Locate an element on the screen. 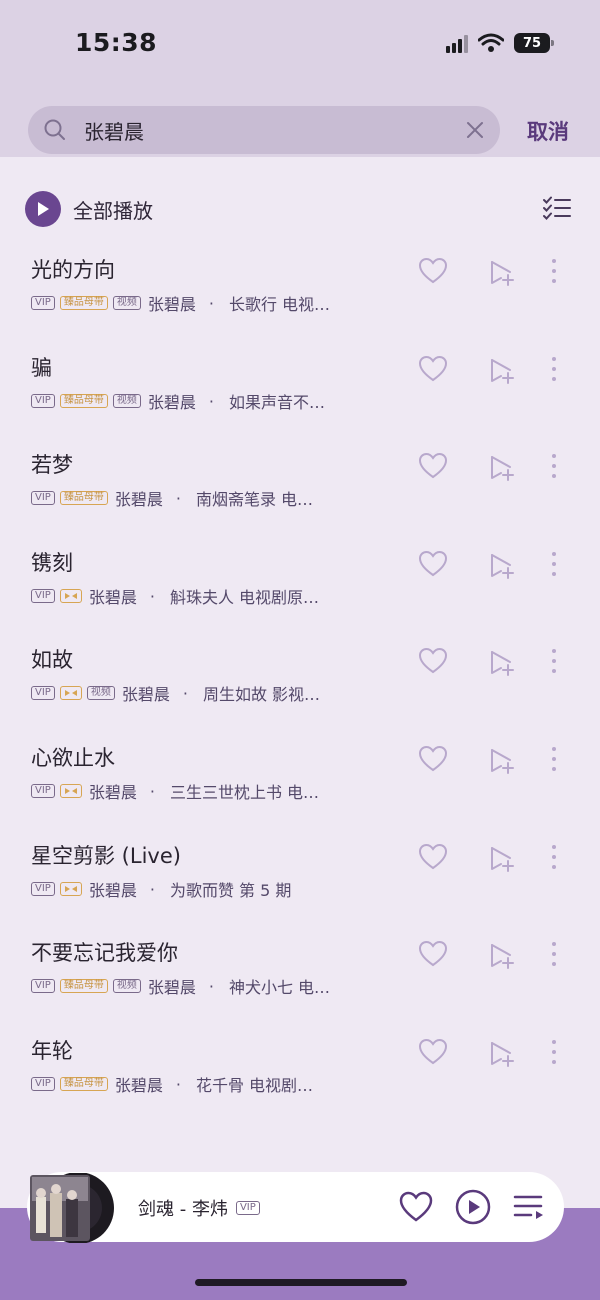 This screenshot has height=1300, width=600. clear-icon is located at coordinates (475, 130).